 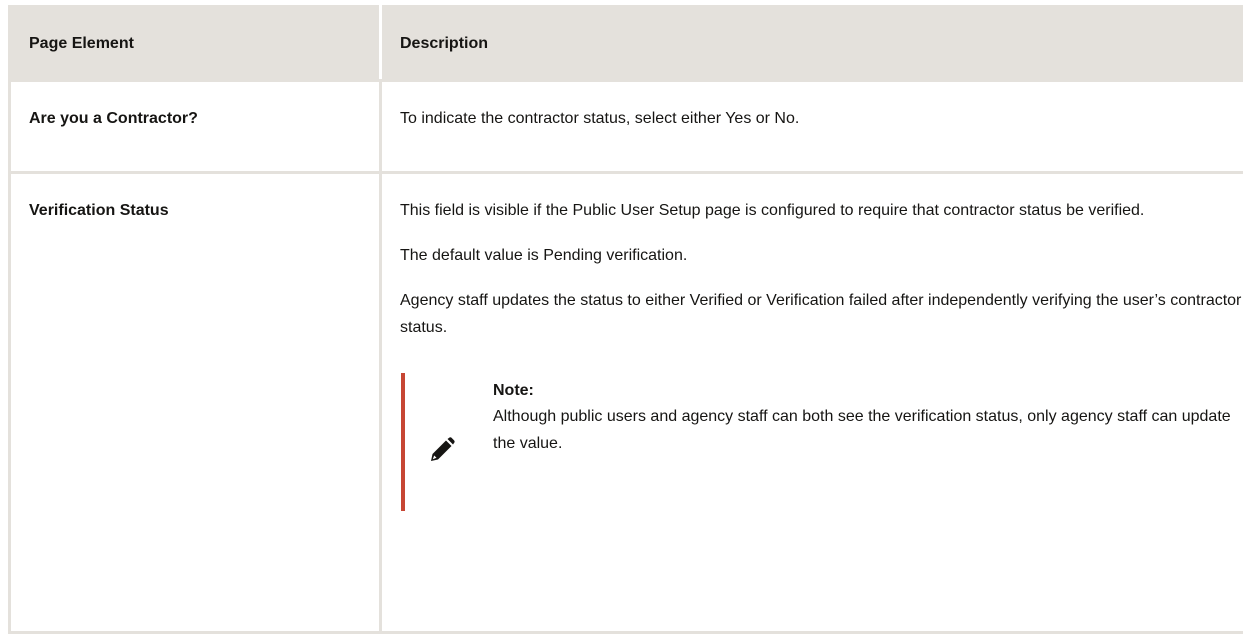 I want to click on table-header-row: Page Element Description, so click(x=625, y=43).